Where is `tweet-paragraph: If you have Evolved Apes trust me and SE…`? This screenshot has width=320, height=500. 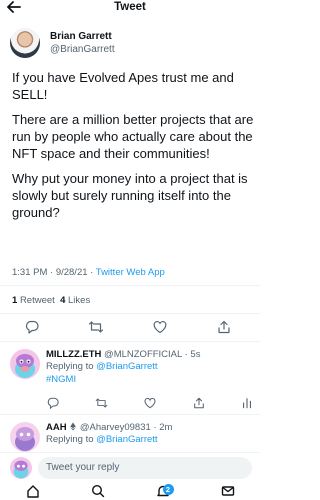 tweet-paragraph: If you have Evolved Apes trust me and SE… is located at coordinates (123, 86).